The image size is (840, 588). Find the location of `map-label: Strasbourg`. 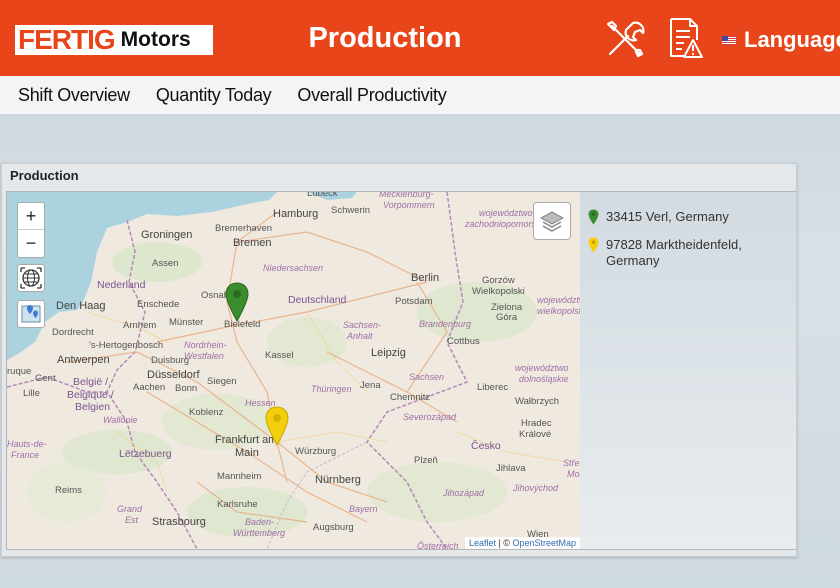

map-label: Strasbourg is located at coordinates (179, 522).